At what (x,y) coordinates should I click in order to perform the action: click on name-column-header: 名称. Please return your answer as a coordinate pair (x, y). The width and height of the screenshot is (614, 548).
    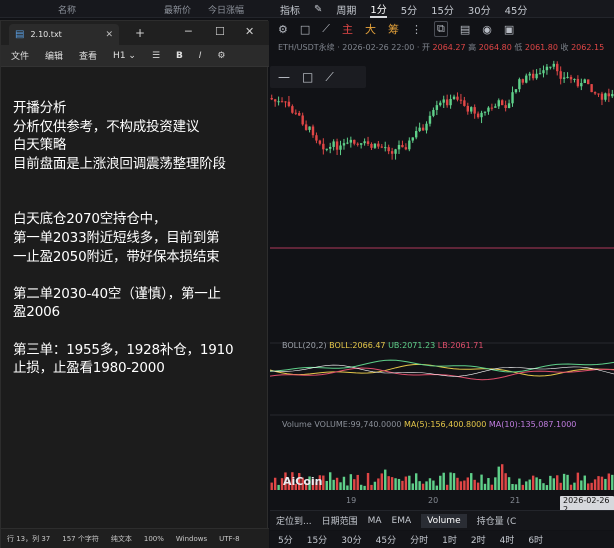
    Looking at the image, I should click on (67, 9).